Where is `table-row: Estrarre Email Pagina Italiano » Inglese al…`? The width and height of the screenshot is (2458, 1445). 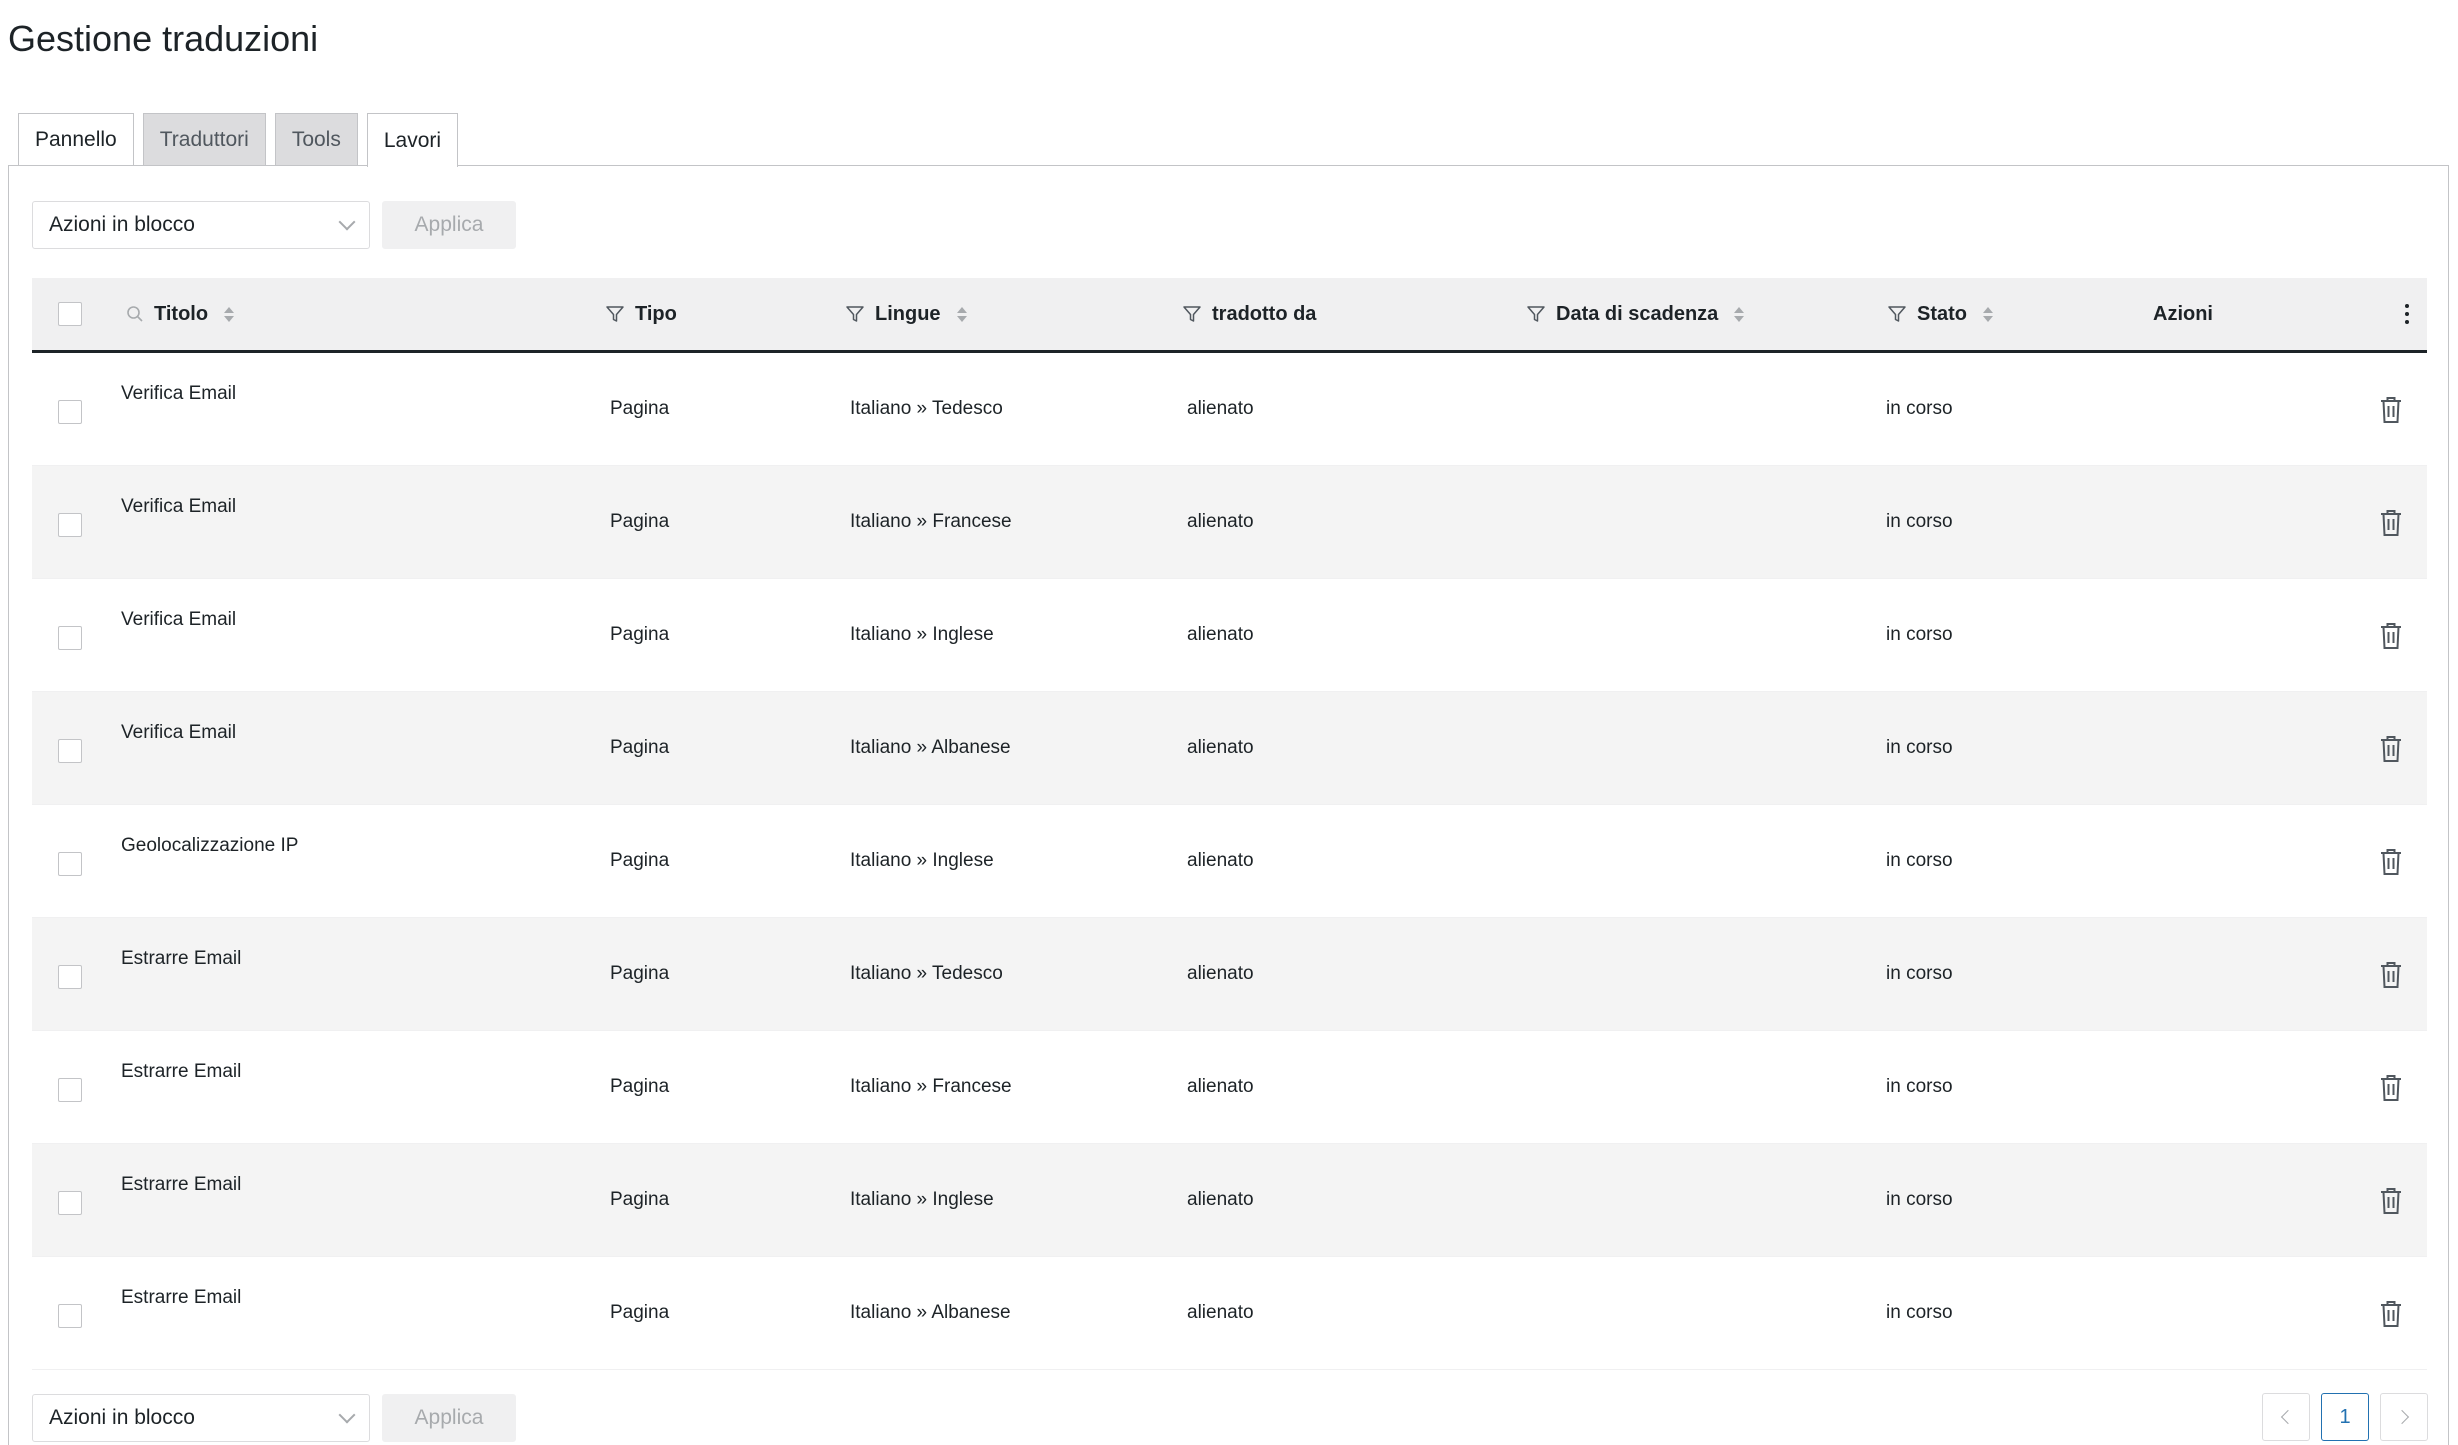
table-row: Estrarre Email Pagina Italiano » Inglese al… is located at coordinates (1229, 1200).